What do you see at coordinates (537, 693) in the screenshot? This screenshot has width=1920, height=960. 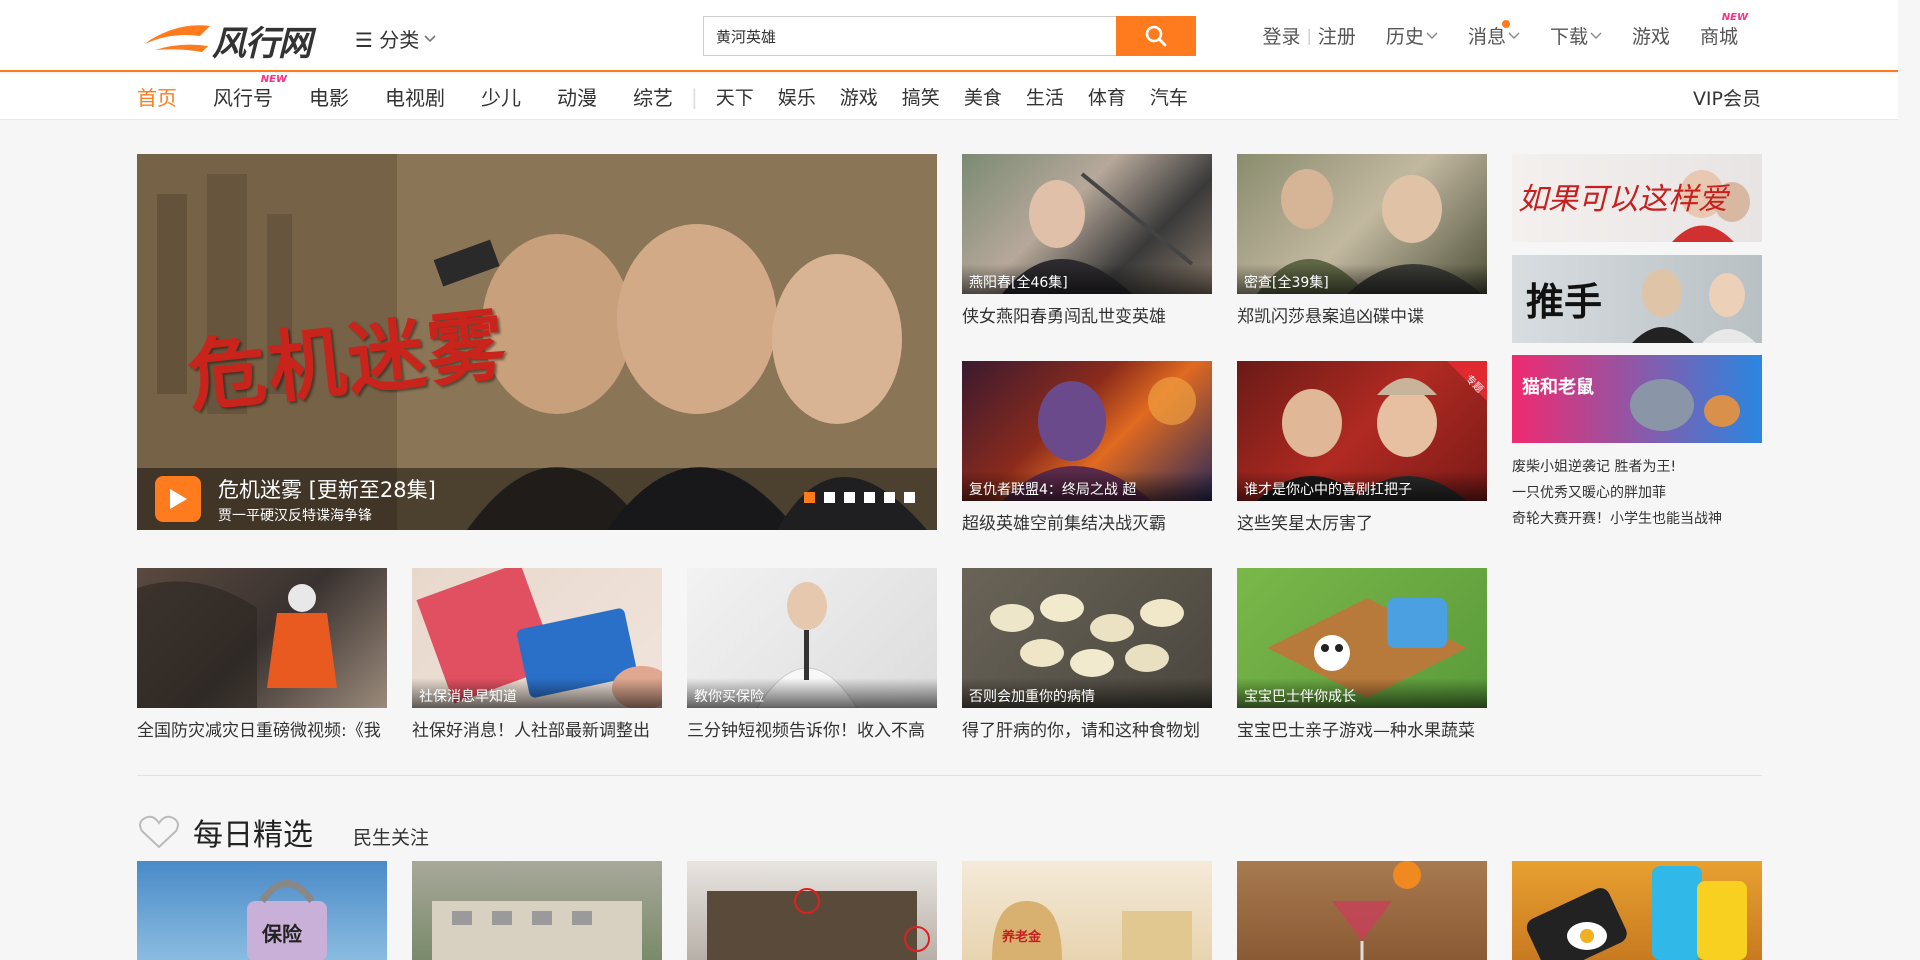 I see `thumbnail-caption: 社保消息早知道` at bounding box center [537, 693].